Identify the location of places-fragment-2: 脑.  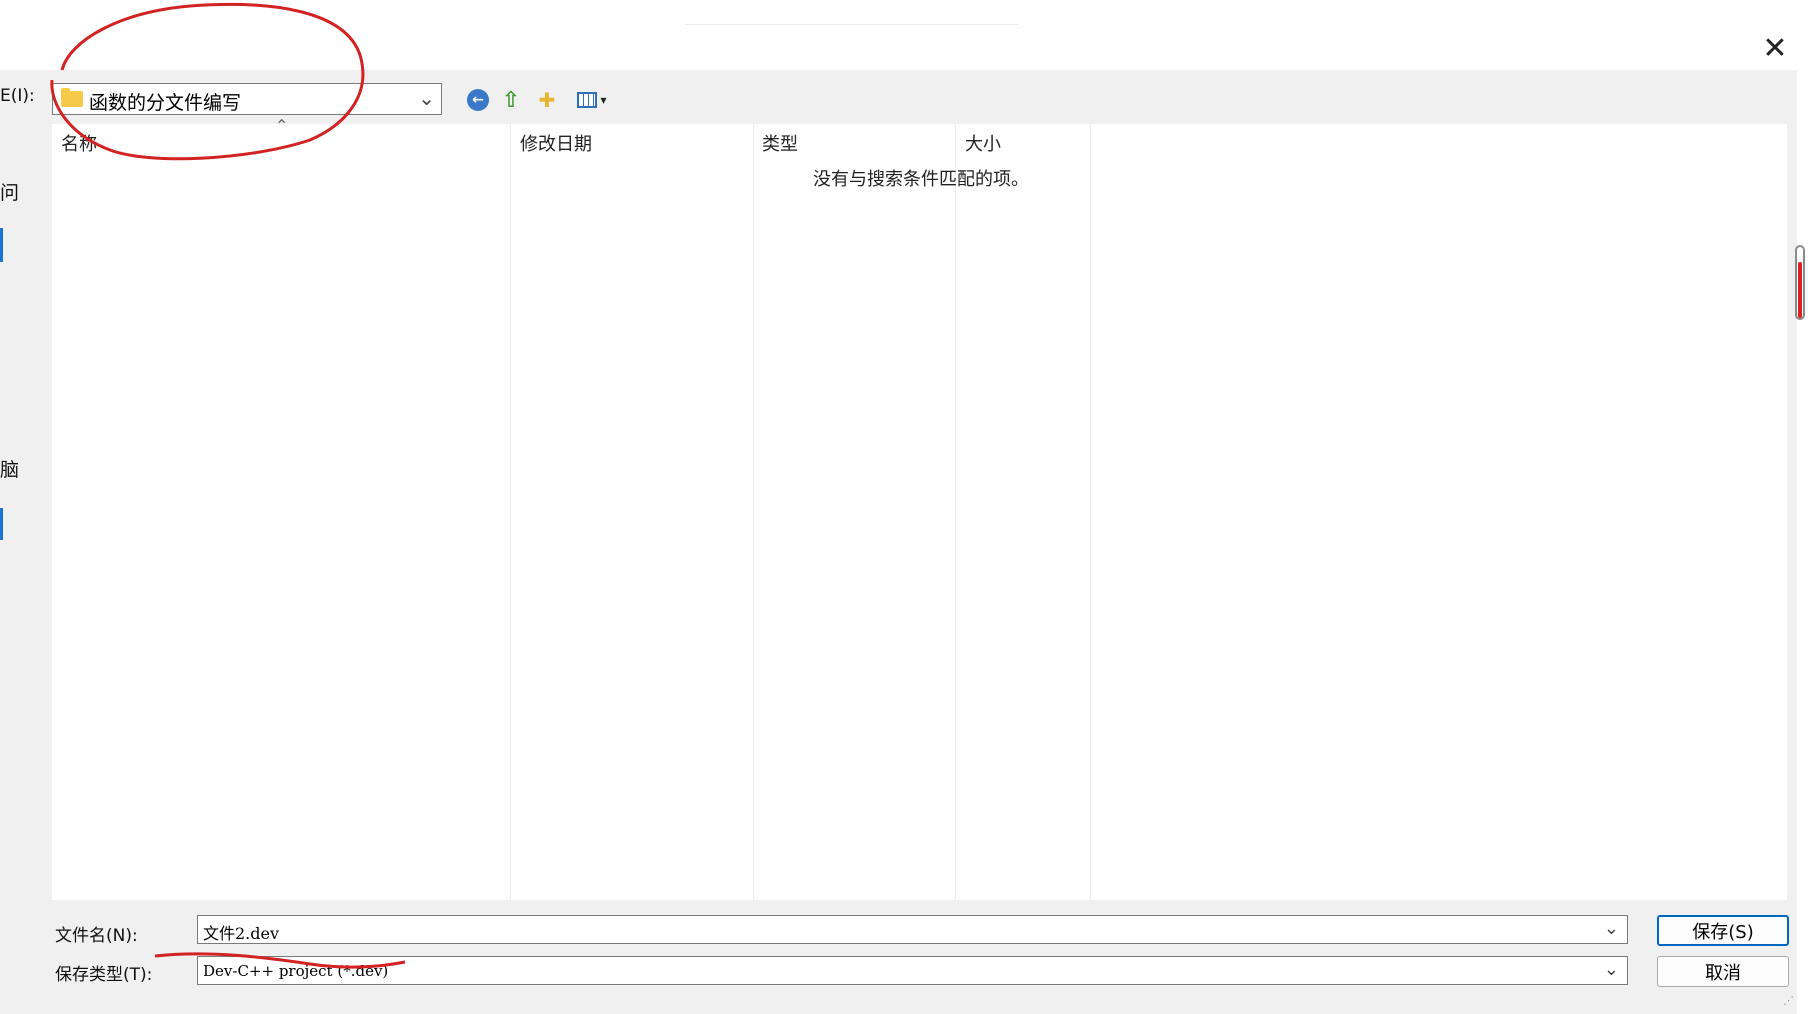
(9, 468).